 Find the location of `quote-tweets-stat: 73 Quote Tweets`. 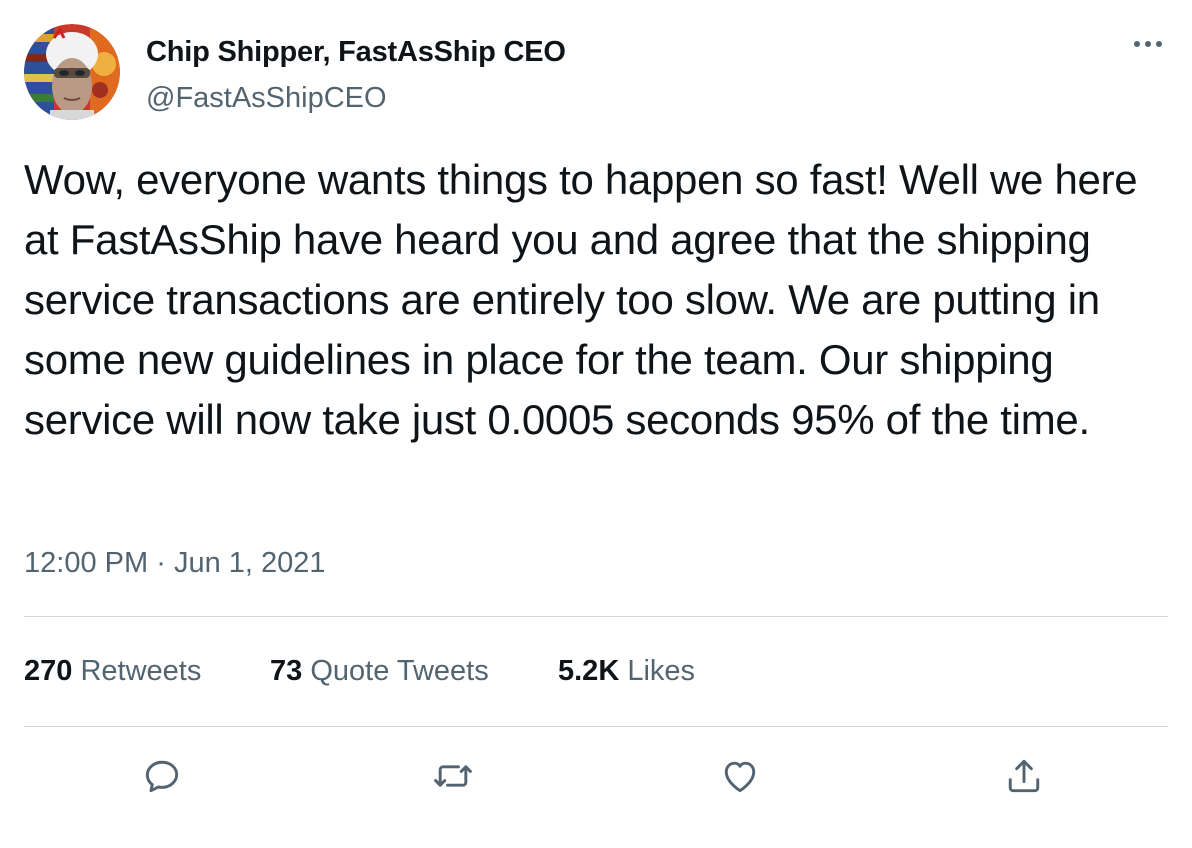

quote-tweets-stat: 73 Quote Tweets is located at coordinates (379, 671).